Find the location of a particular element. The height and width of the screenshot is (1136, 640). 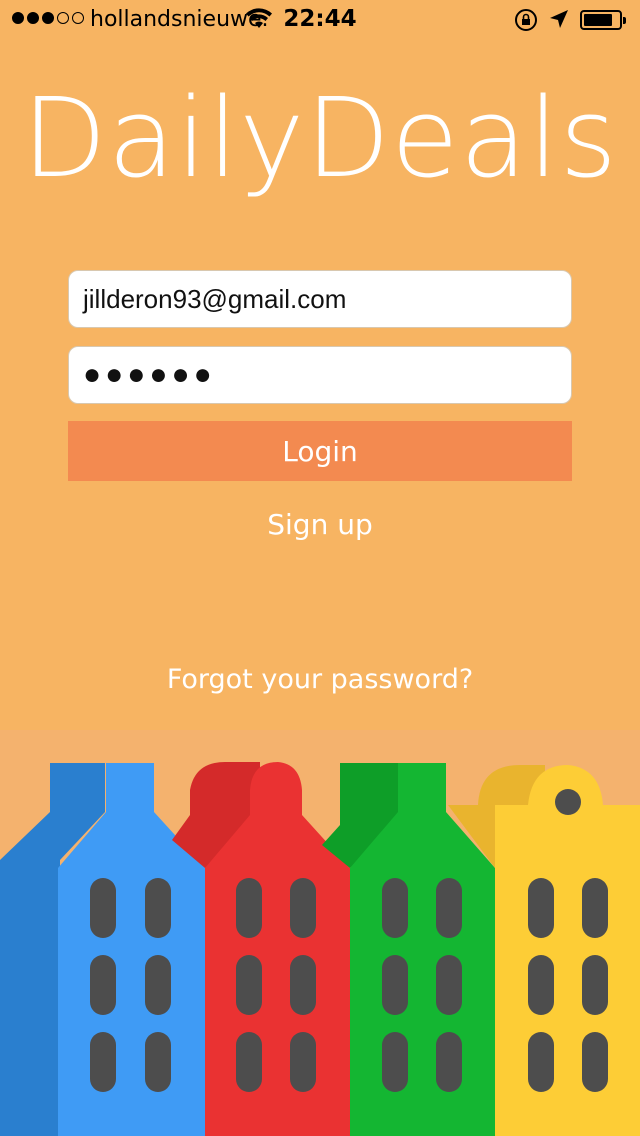

app-title: DailyDeals is located at coordinates (320, 138).